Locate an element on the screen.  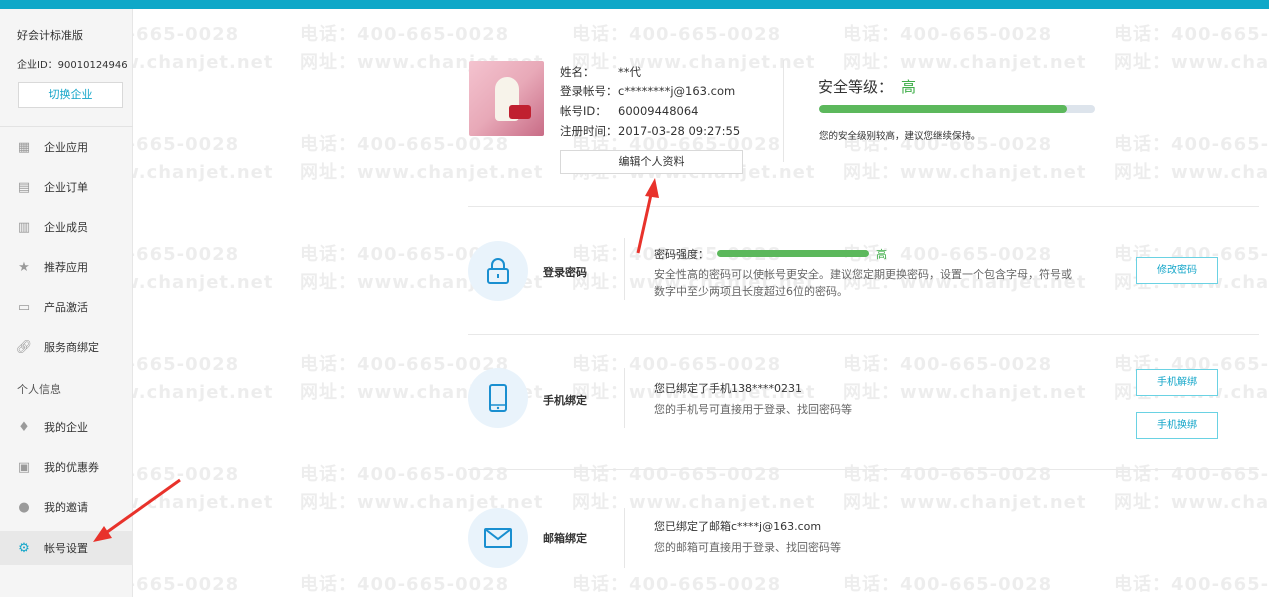
sidebar-item-my-company: ♦ 我的企业 is located at coordinates (66, 427).